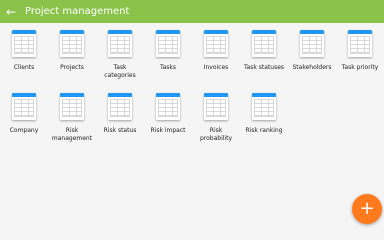 The image size is (384, 240). Describe the element at coordinates (168, 130) in the screenshot. I see `tile-label: Risk impact` at that location.